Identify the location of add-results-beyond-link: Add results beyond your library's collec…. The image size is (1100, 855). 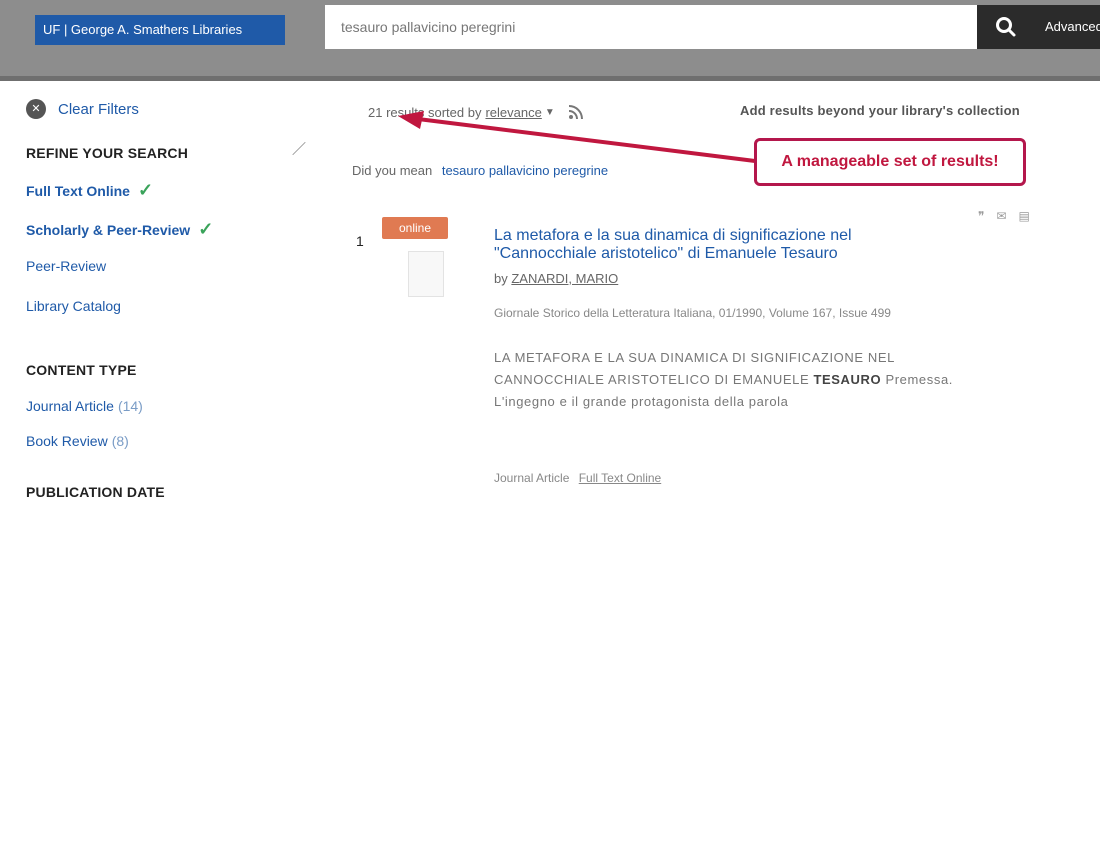
(880, 110).